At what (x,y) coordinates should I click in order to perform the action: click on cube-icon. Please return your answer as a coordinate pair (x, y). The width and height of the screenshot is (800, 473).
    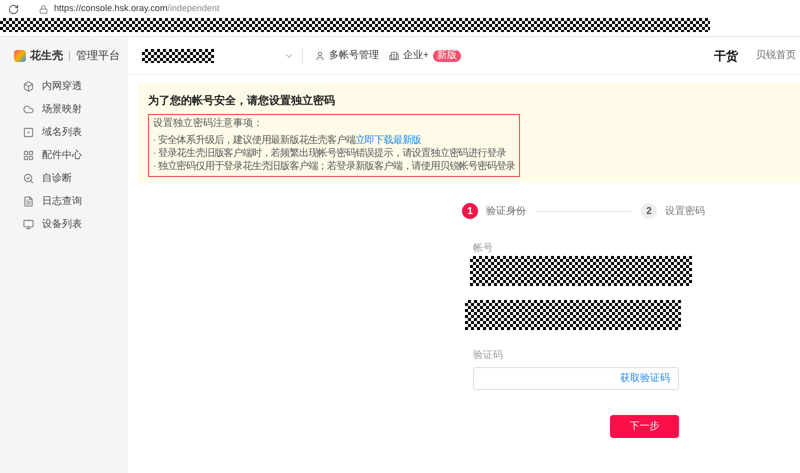
    Looking at the image, I should click on (28, 86).